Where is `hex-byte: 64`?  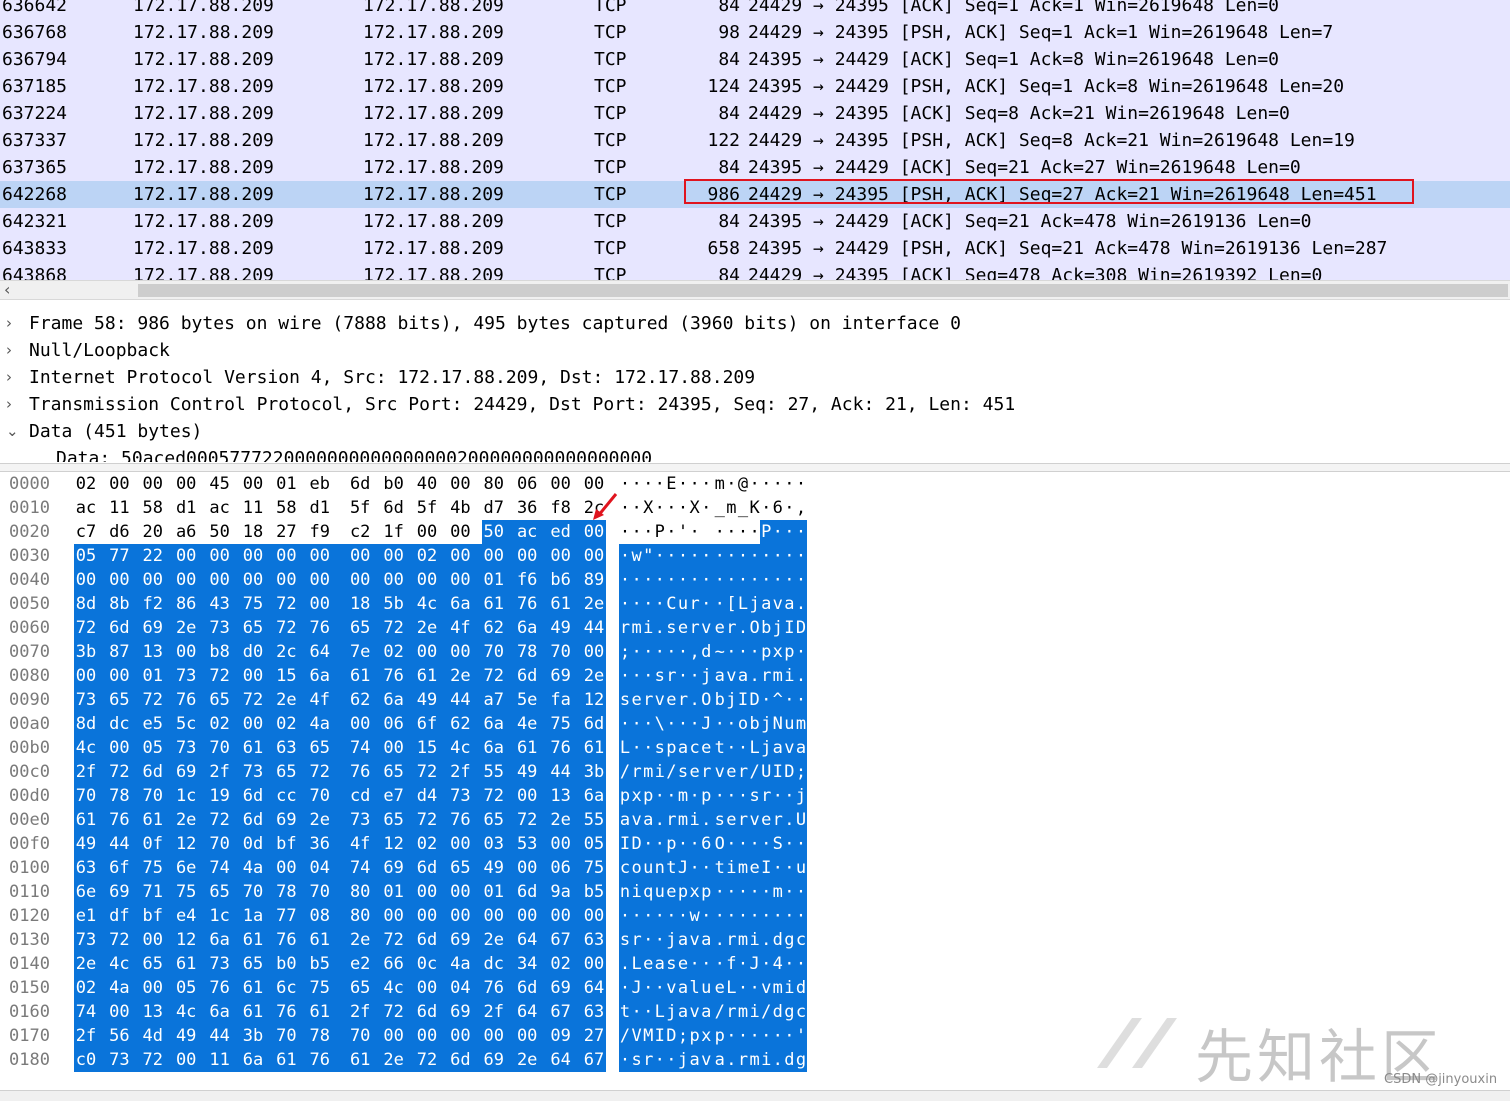 hex-byte: 64 is located at coordinates (560, 1060).